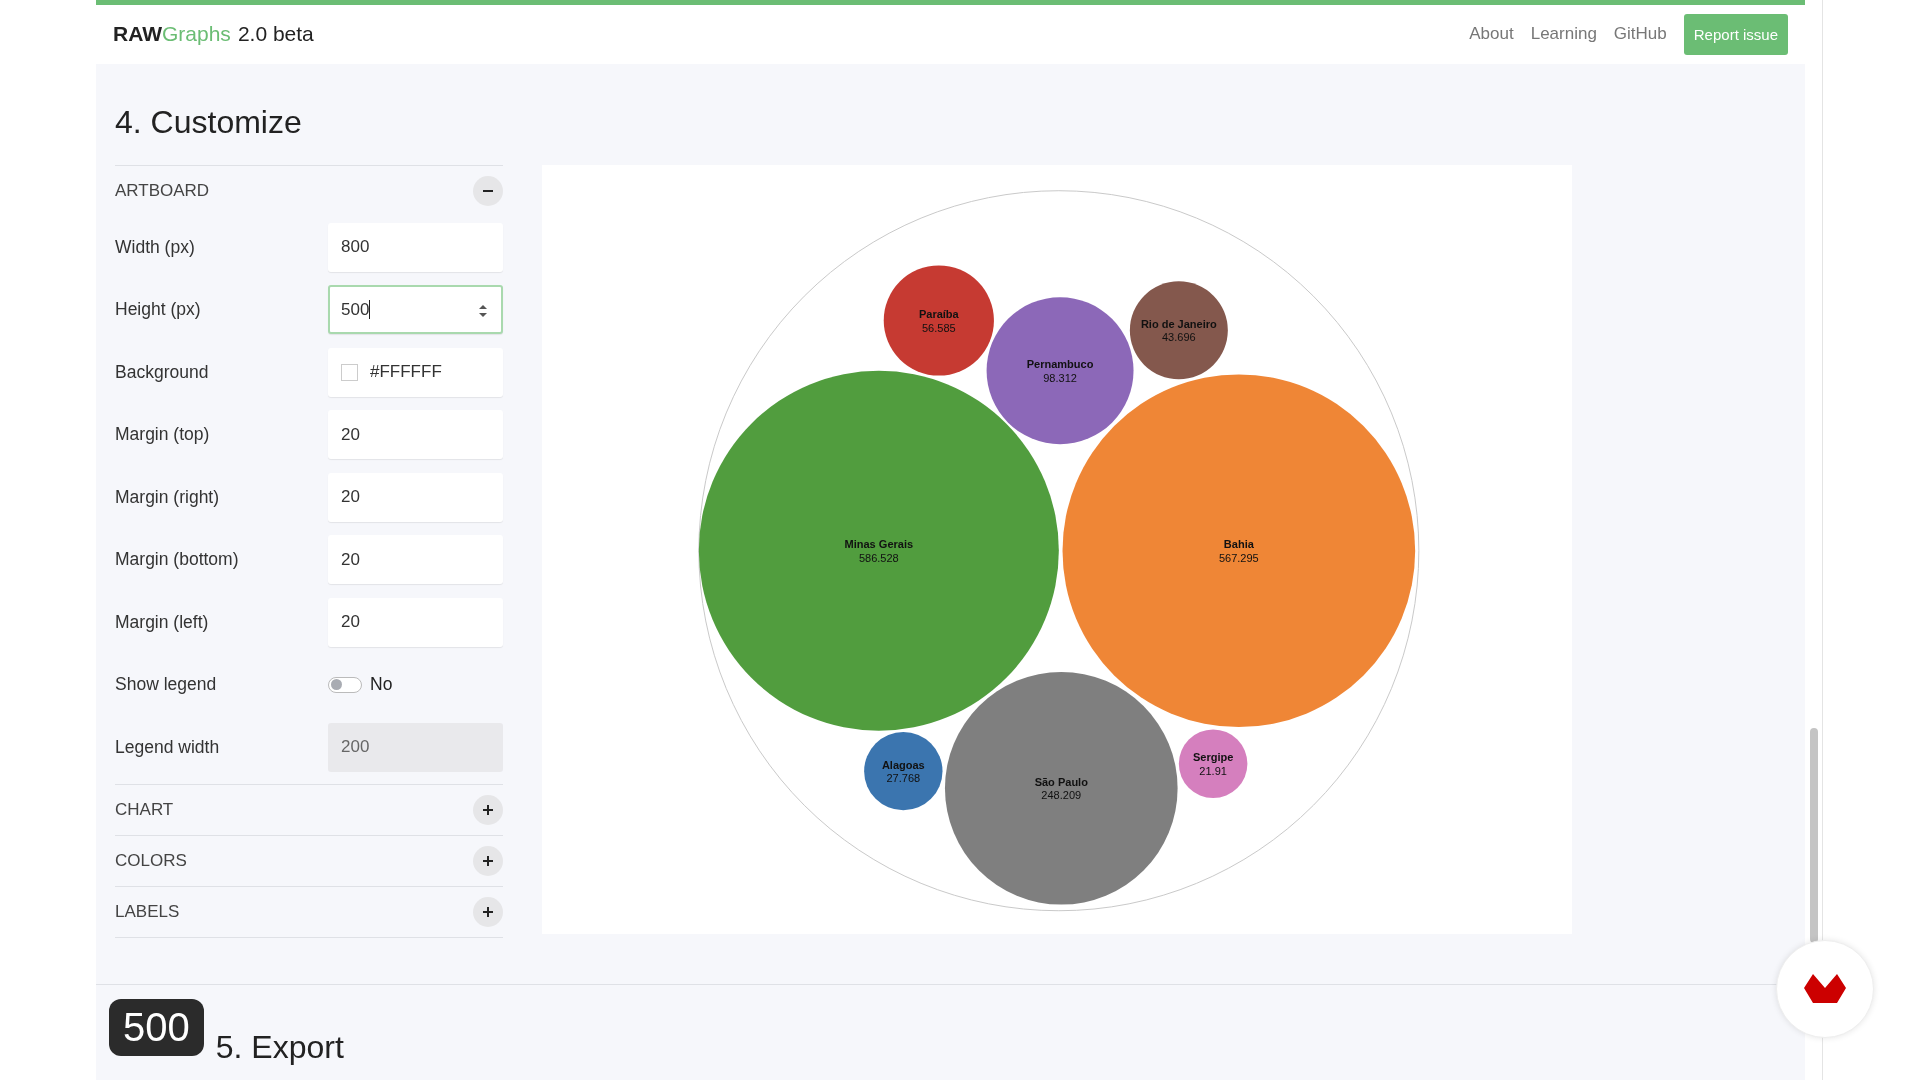 The height and width of the screenshot is (1080, 1920). Describe the element at coordinates (196, 34) in the screenshot. I see `logo-text: Graphs` at that location.